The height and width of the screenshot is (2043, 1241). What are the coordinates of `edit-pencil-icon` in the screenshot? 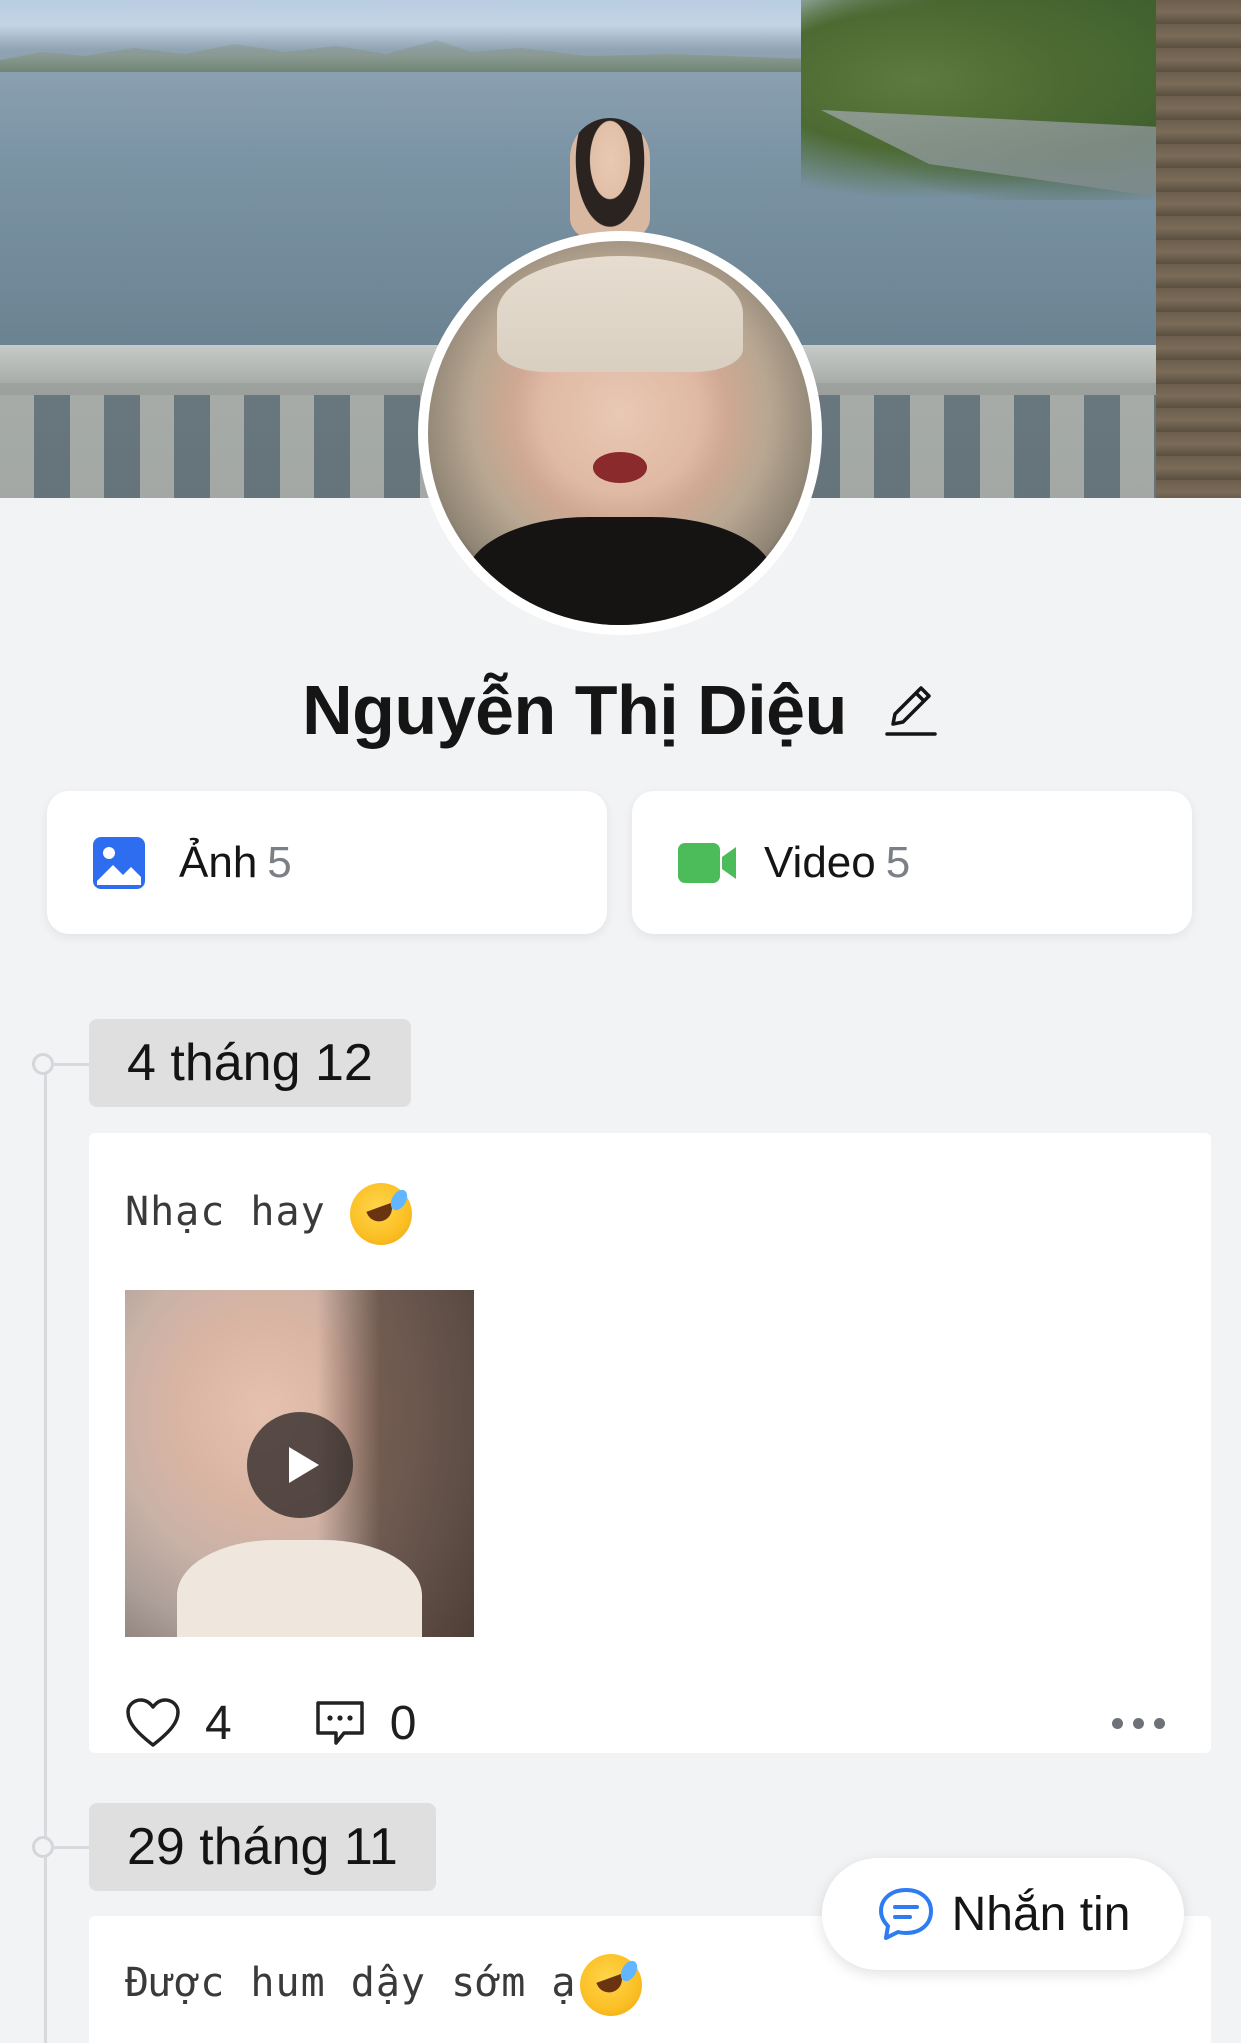 It's located at (911, 710).